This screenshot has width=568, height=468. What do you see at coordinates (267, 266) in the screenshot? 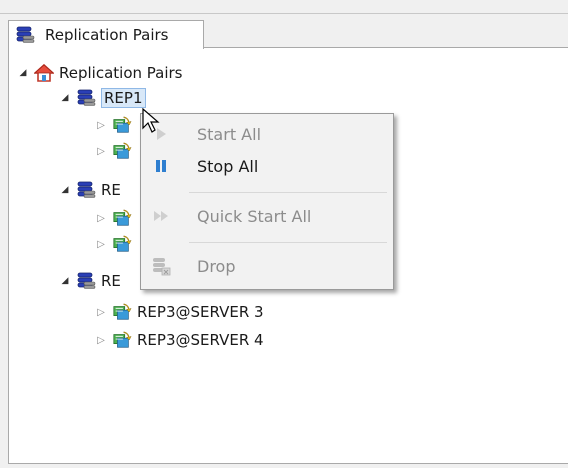
I see `menu-item-drop: Drop` at bounding box center [267, 266].